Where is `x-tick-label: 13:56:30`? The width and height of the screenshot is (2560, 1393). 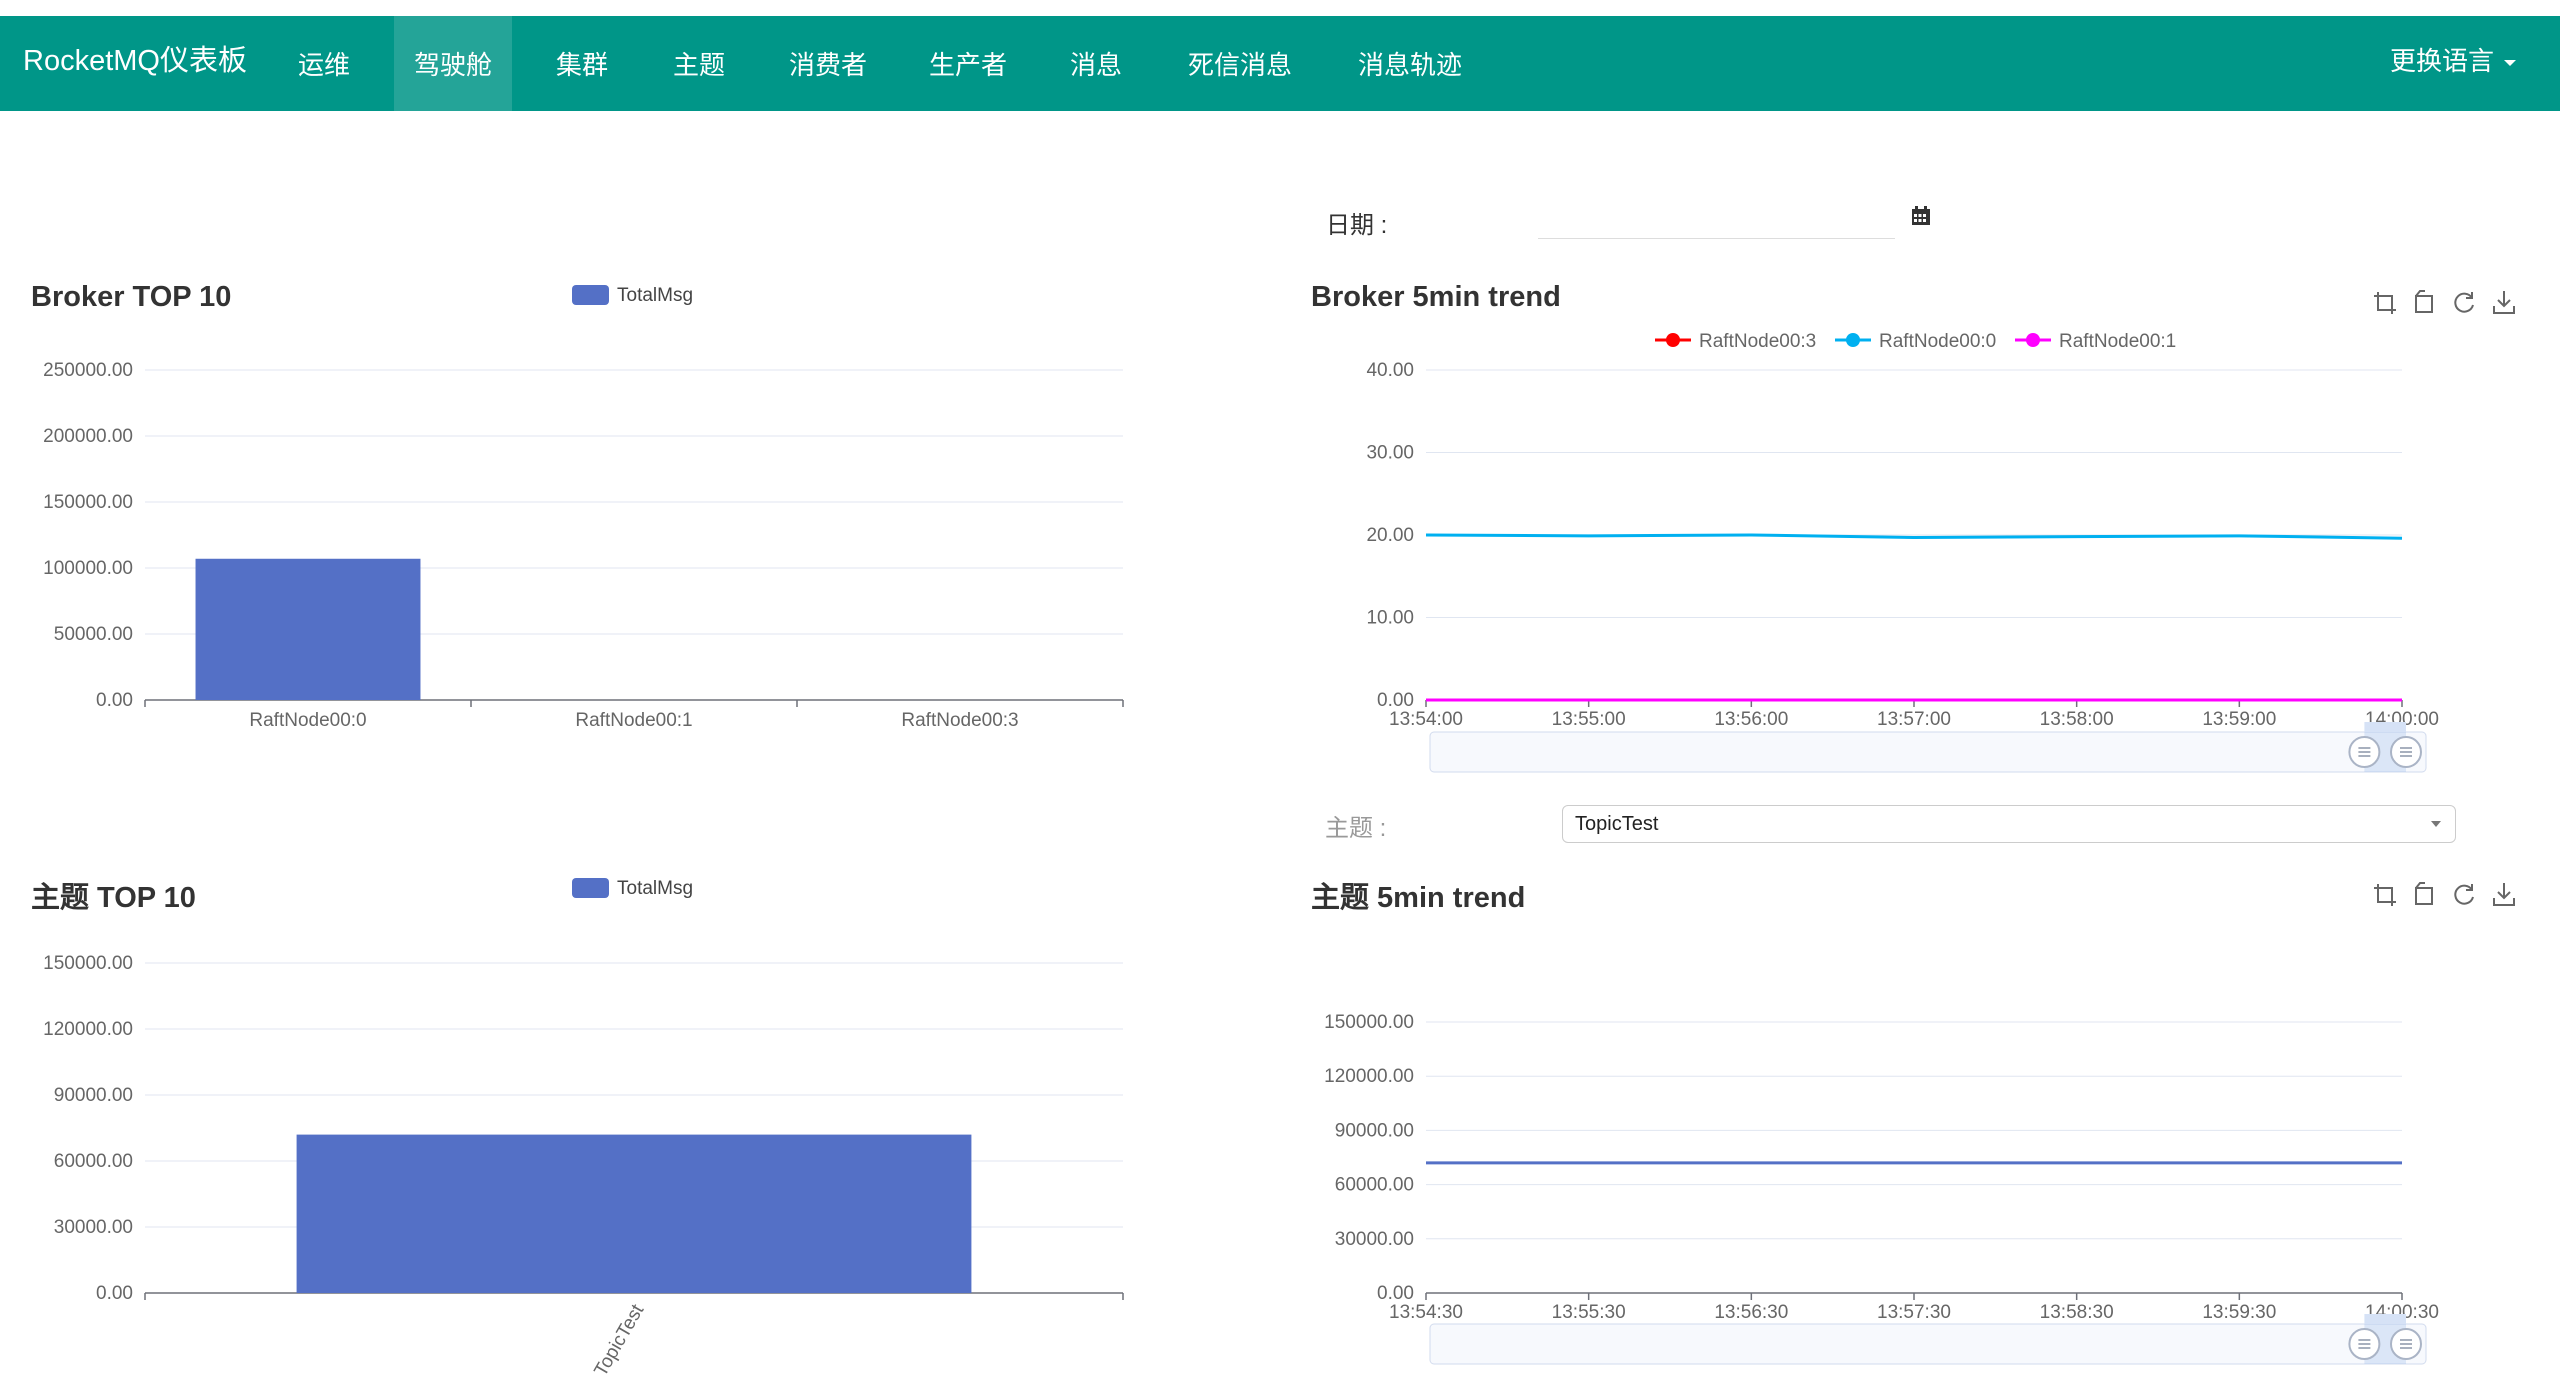 x-tick-label: 13:56:30 is located at coordinates (1751, 1312).